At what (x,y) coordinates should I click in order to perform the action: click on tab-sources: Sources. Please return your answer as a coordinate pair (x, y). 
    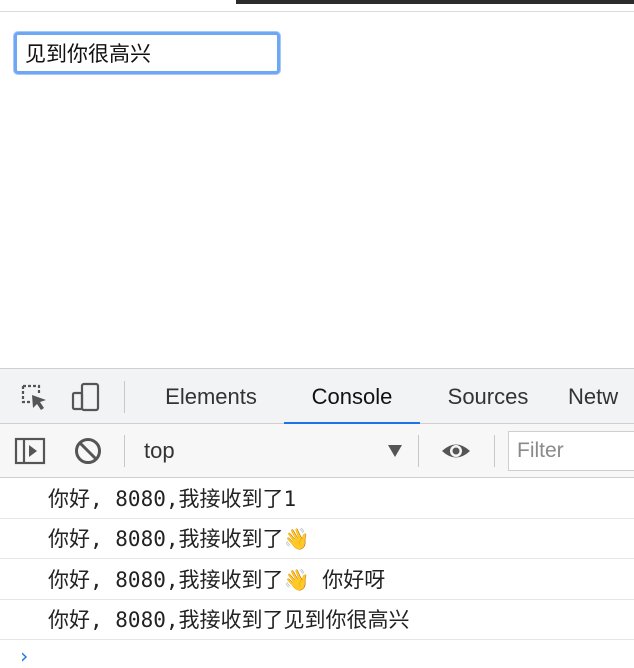
    Looking at the image, I should click on (488, 396).